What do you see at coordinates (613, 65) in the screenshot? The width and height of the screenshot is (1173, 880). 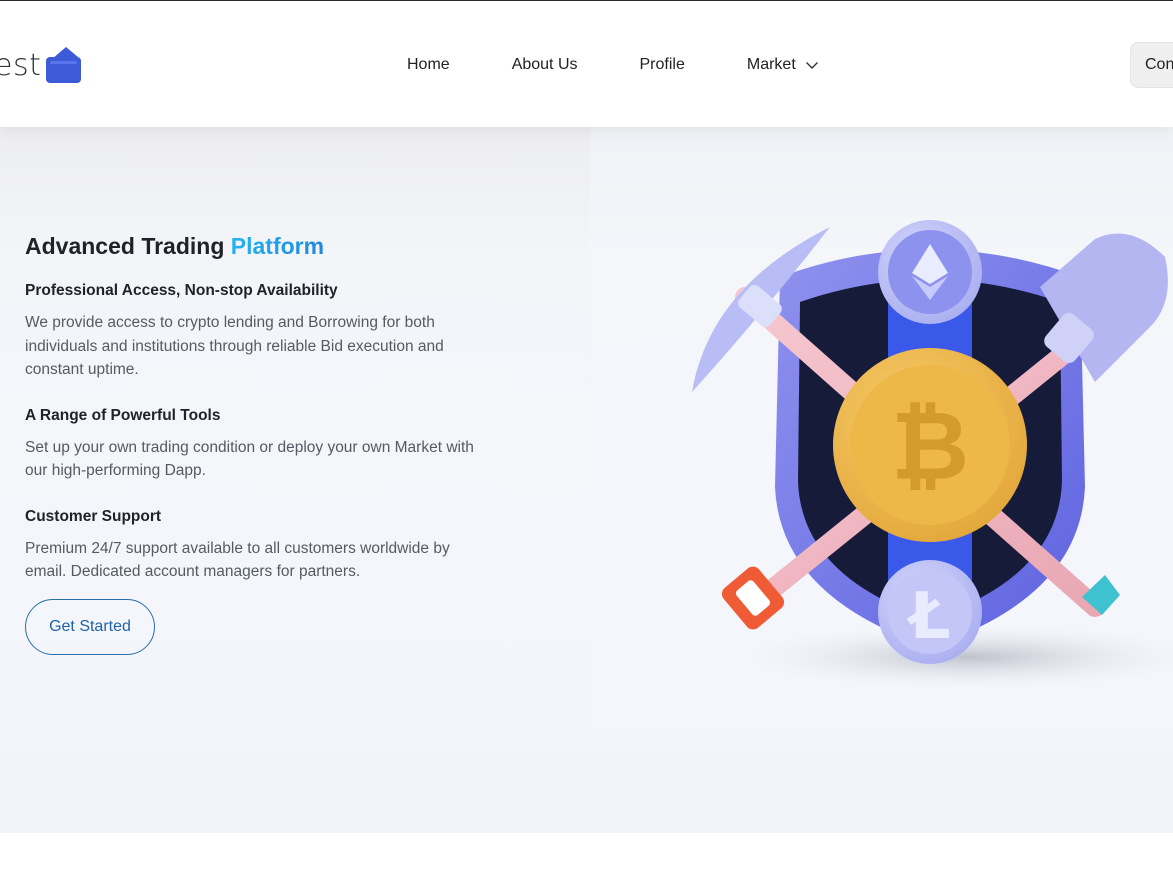 I see `main-nav: Home About Us Profile Market` at bounding box center [613, 65].